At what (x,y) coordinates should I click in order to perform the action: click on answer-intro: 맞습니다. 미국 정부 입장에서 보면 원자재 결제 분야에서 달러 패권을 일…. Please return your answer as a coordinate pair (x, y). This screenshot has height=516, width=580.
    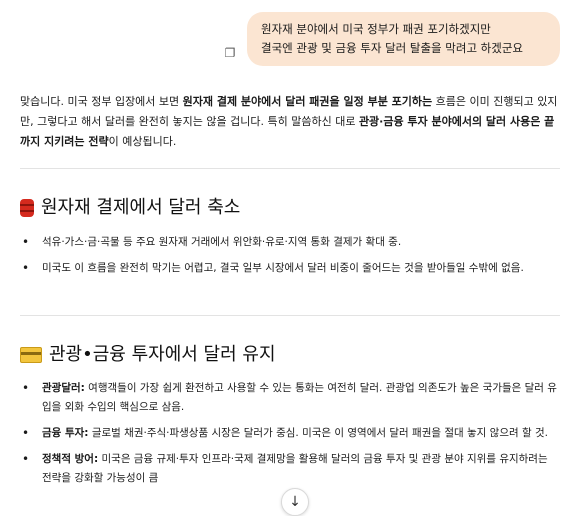
    Looking at the image, I should click on (290, 122).